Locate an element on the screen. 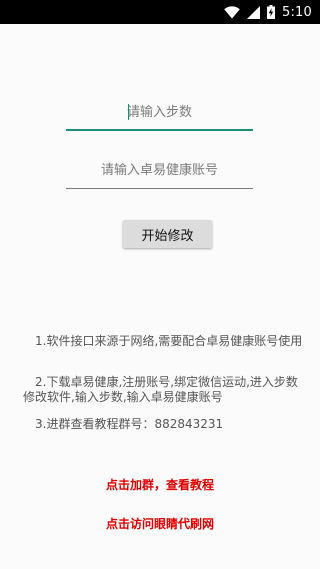  steps-input is located at coordinates (159, 112).